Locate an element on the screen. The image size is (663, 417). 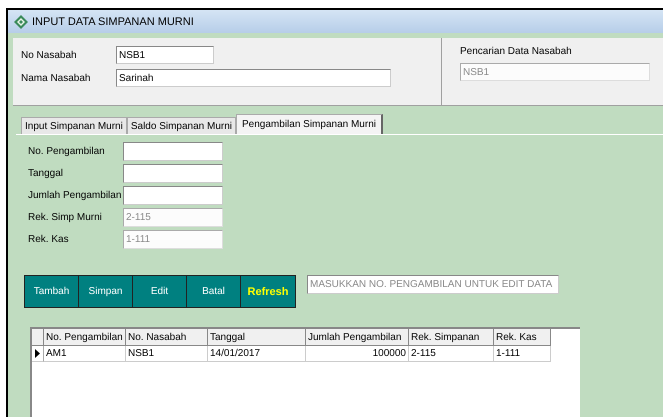
tab: Saldo Simpanan Murni is located at coordinates (181, 125).